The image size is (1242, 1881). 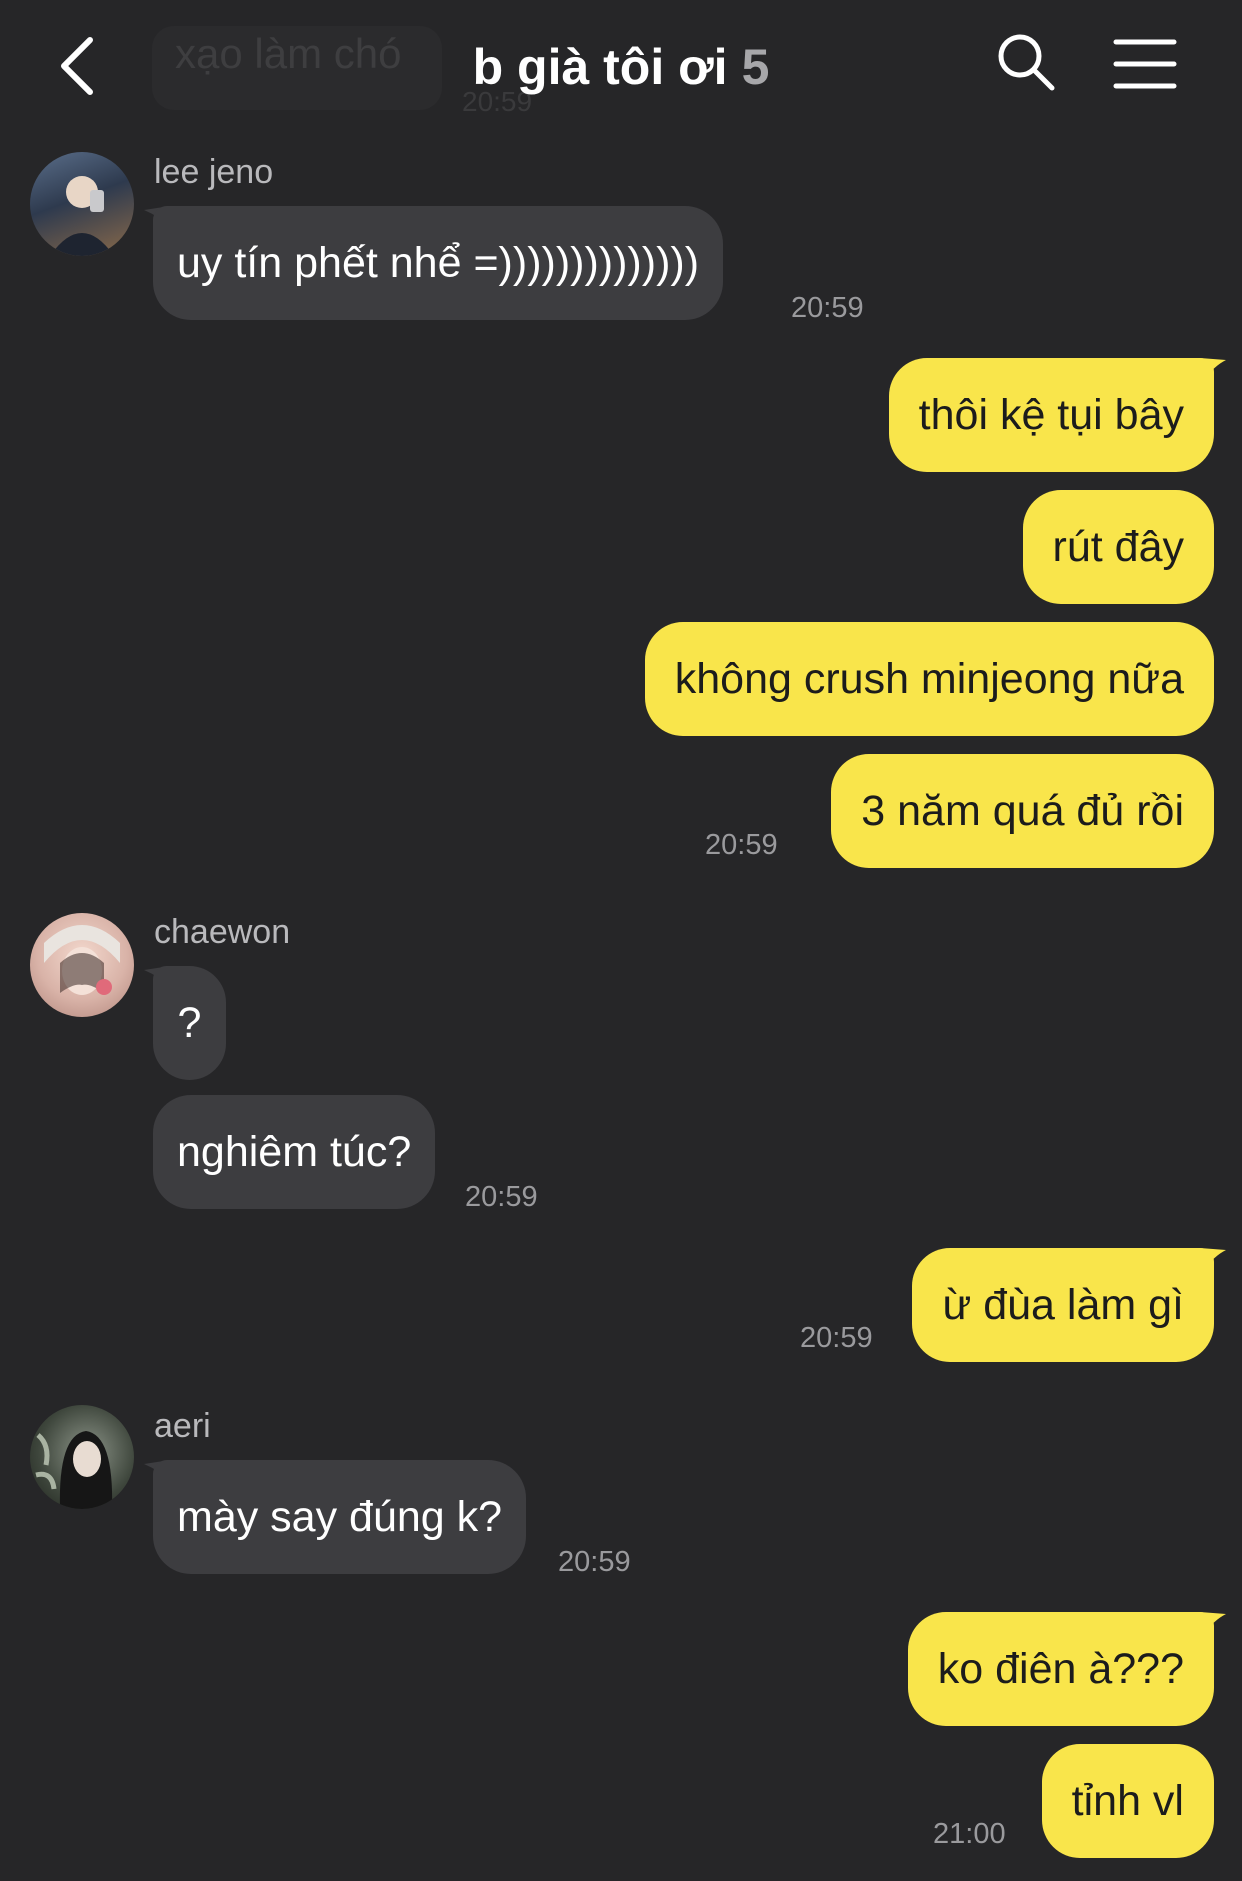 I want to click on outgoing-message-bubble: thôi kệ tụi bây, so click(x=1051, y=415).